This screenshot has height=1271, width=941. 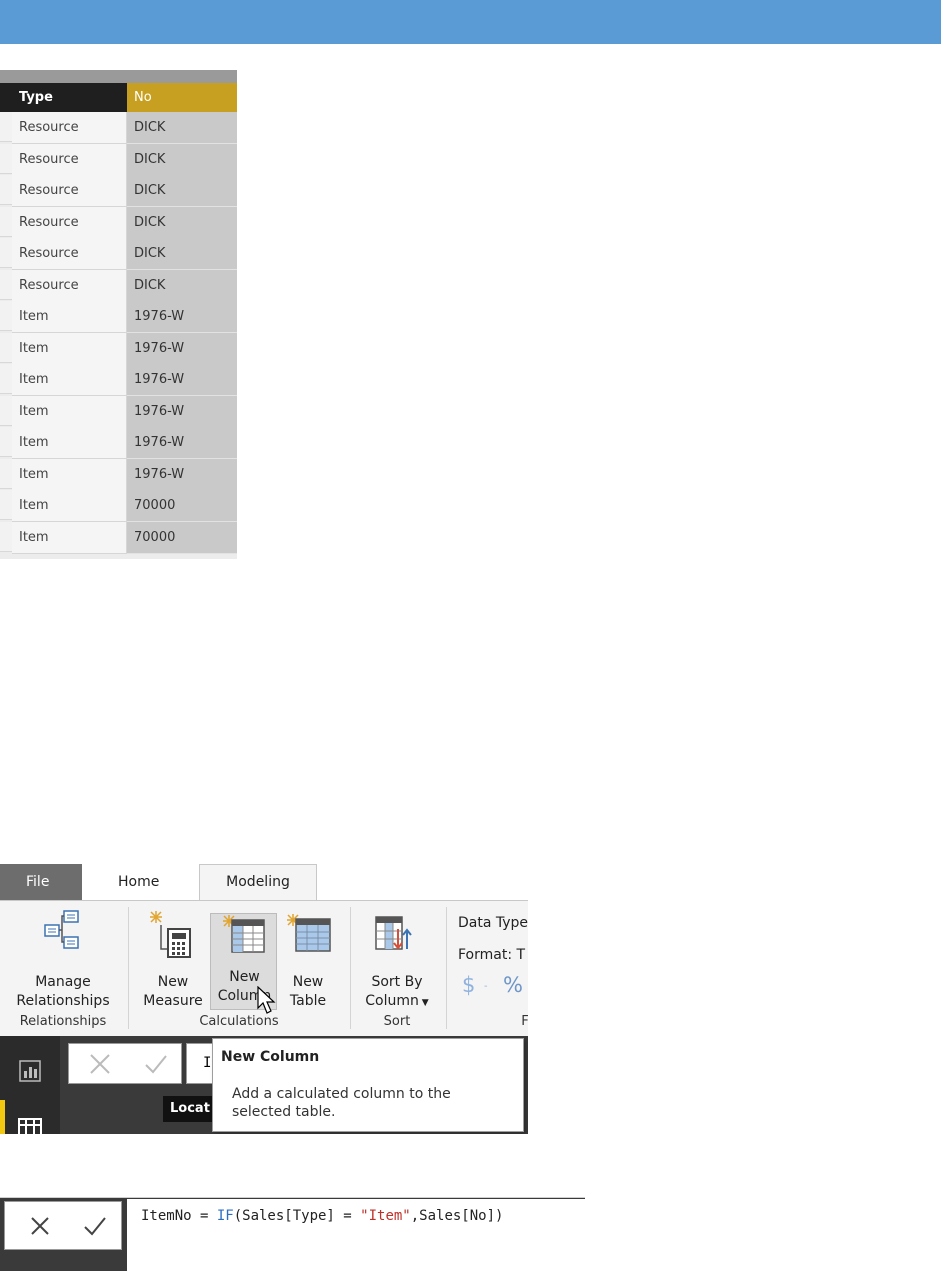 I want to click on data-type-dropdown: Data Type, so click(x=493, y=923).